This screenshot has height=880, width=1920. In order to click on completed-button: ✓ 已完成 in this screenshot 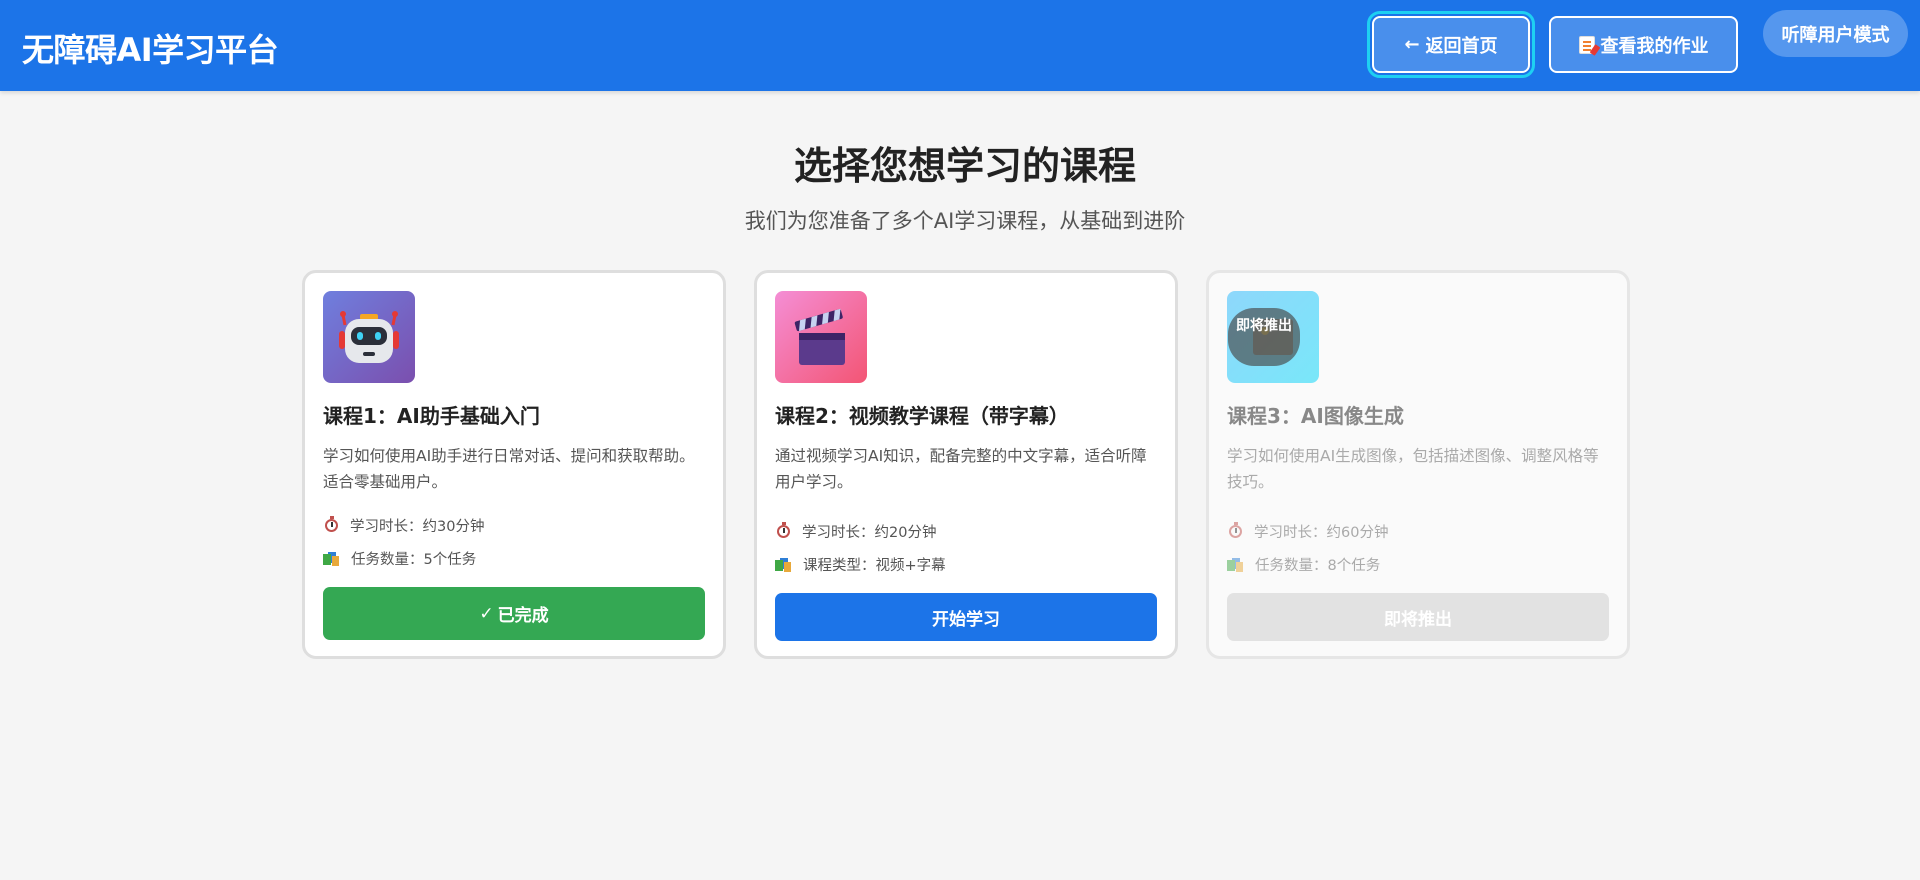, I will do `click(514, 613)`.